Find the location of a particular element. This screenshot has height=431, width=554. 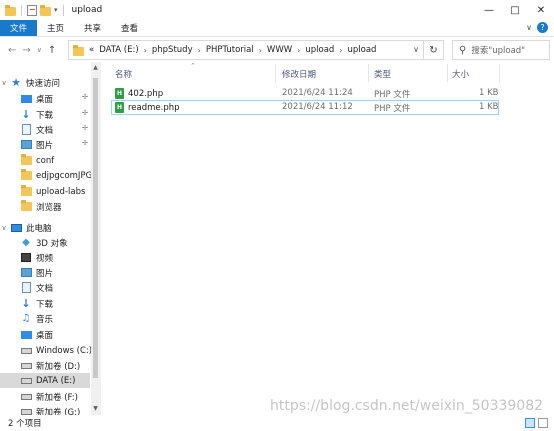

properties-icon is located at coordinates (32, 10).